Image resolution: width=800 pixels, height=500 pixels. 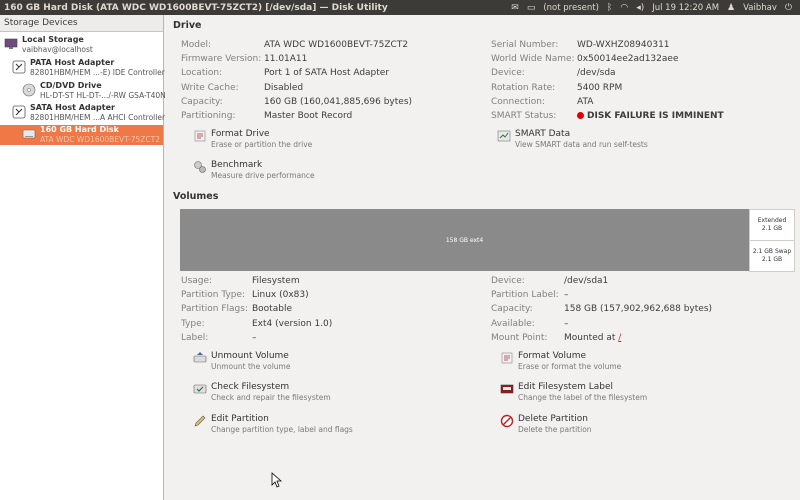 What do you see at coordinates (295, 45) in the screenshot?
I see `drive-model: Model: ATA WDC WD1600BEVT-75ZCT2` at bounding box center [295, 45].